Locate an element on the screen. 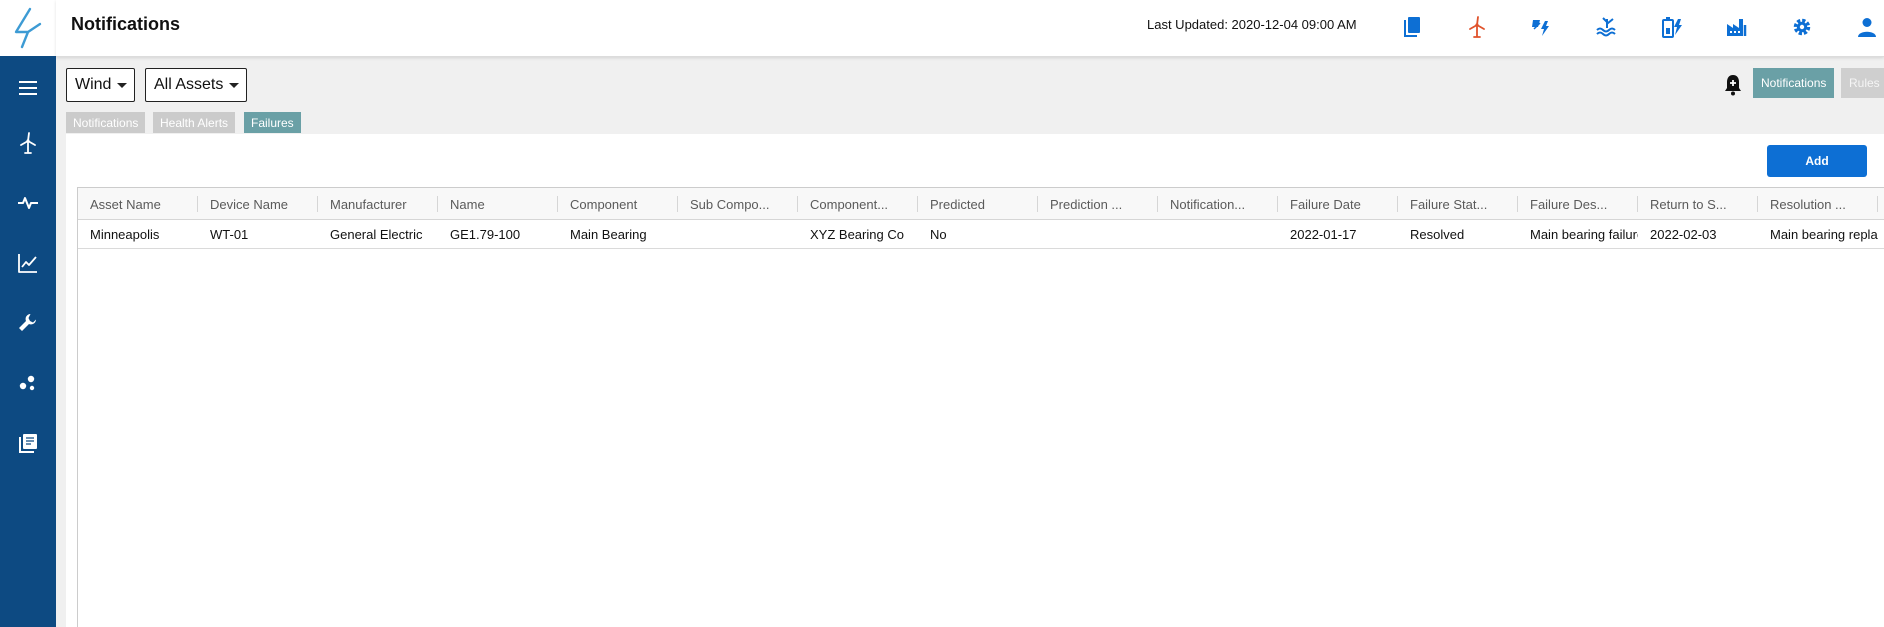 The image size is (1884, 627). tab-notifications: Notifications is located at coordinates (106, 122).